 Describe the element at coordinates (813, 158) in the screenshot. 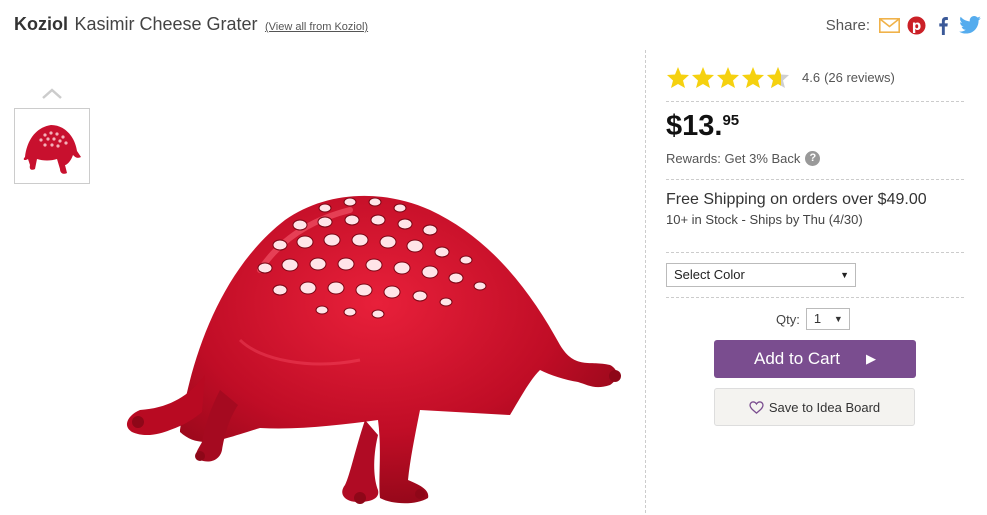

I see `help-icon: ?` at that location.